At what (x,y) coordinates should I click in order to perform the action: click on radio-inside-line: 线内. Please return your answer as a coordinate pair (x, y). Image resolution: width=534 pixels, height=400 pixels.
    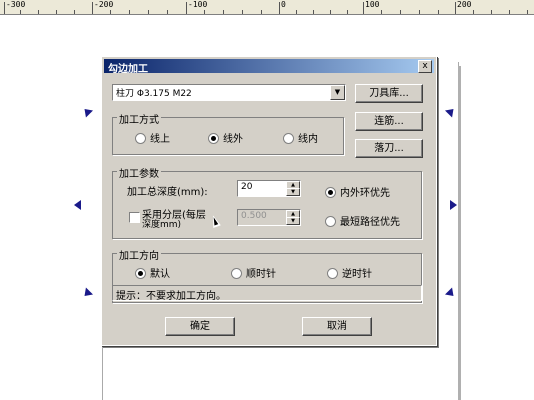
    Looking at the image, I should click on (300, 137).